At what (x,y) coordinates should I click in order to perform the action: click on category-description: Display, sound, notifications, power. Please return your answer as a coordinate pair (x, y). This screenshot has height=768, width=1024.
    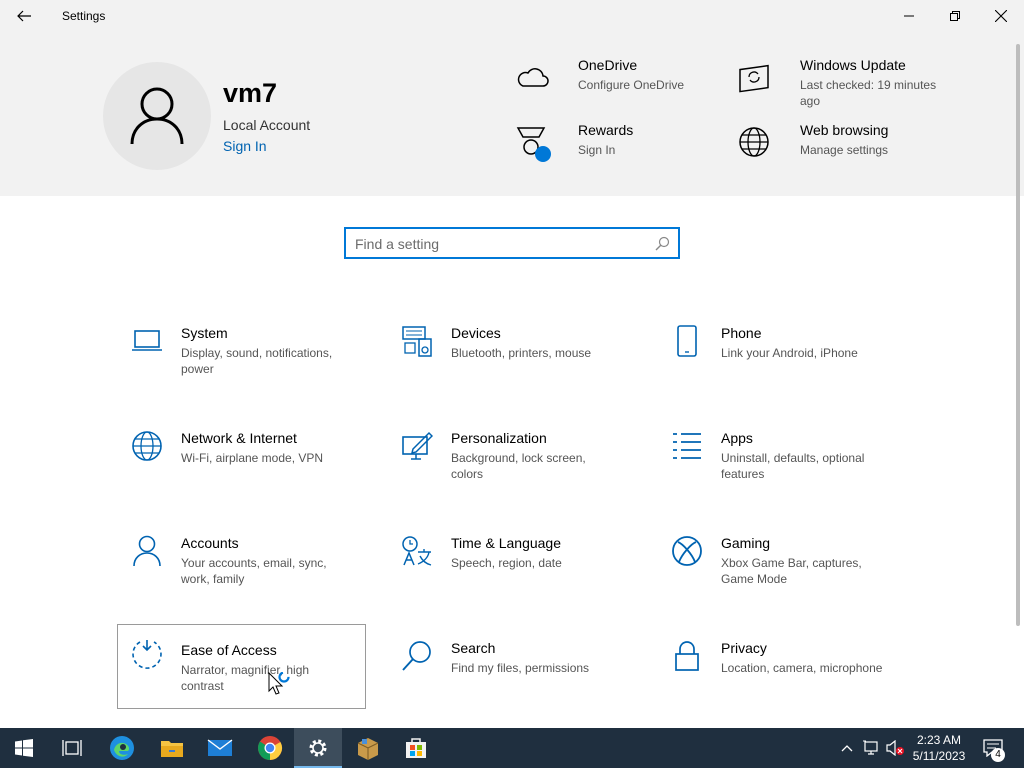
    Looking at the image, I should click on (257, 361).